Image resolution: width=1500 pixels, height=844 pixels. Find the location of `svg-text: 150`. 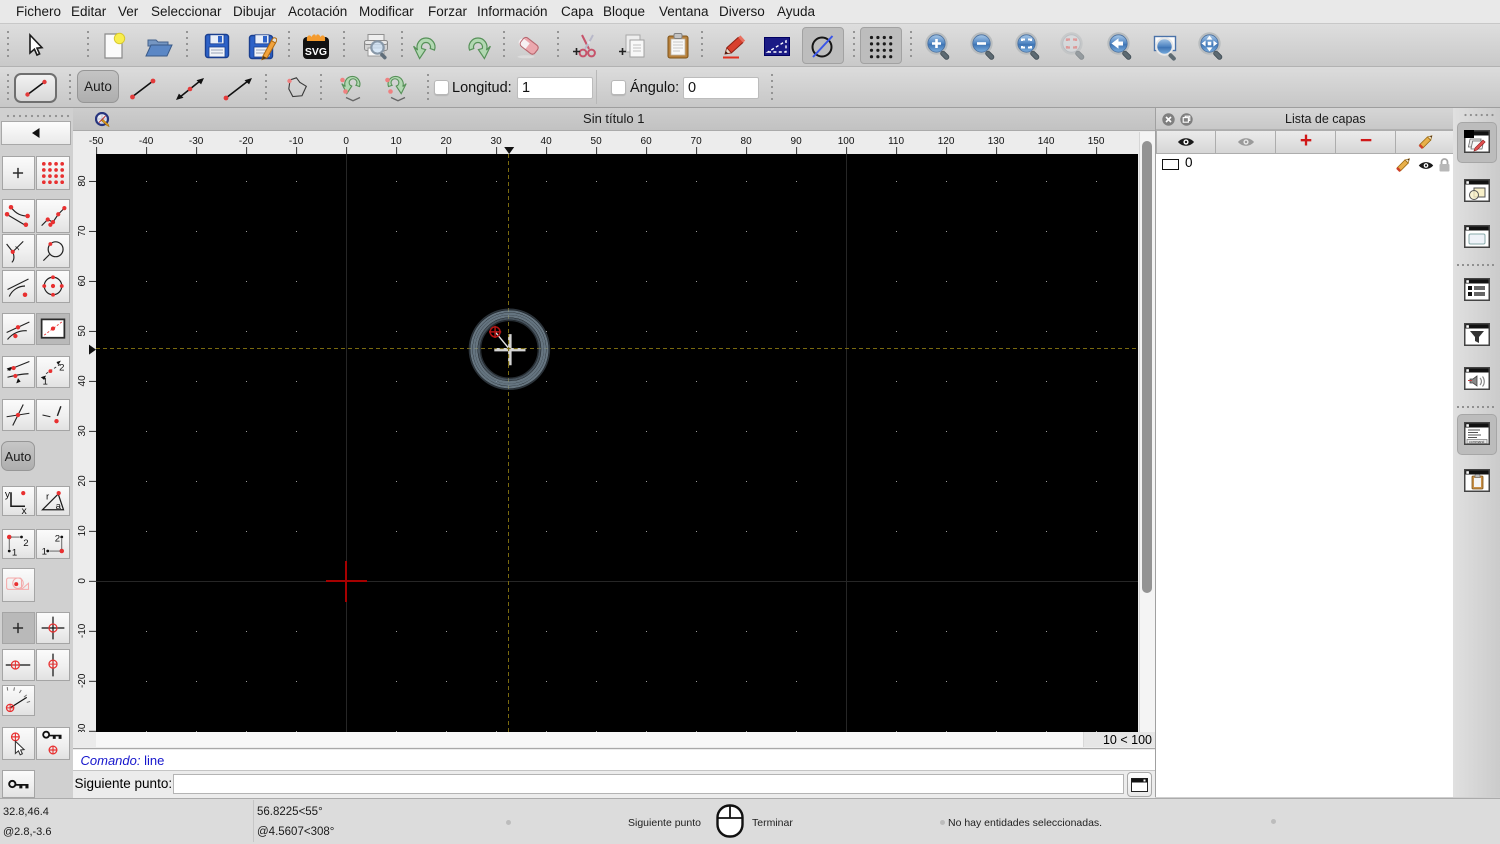

svg-text: 150 is located at coordinates (1095, 141).